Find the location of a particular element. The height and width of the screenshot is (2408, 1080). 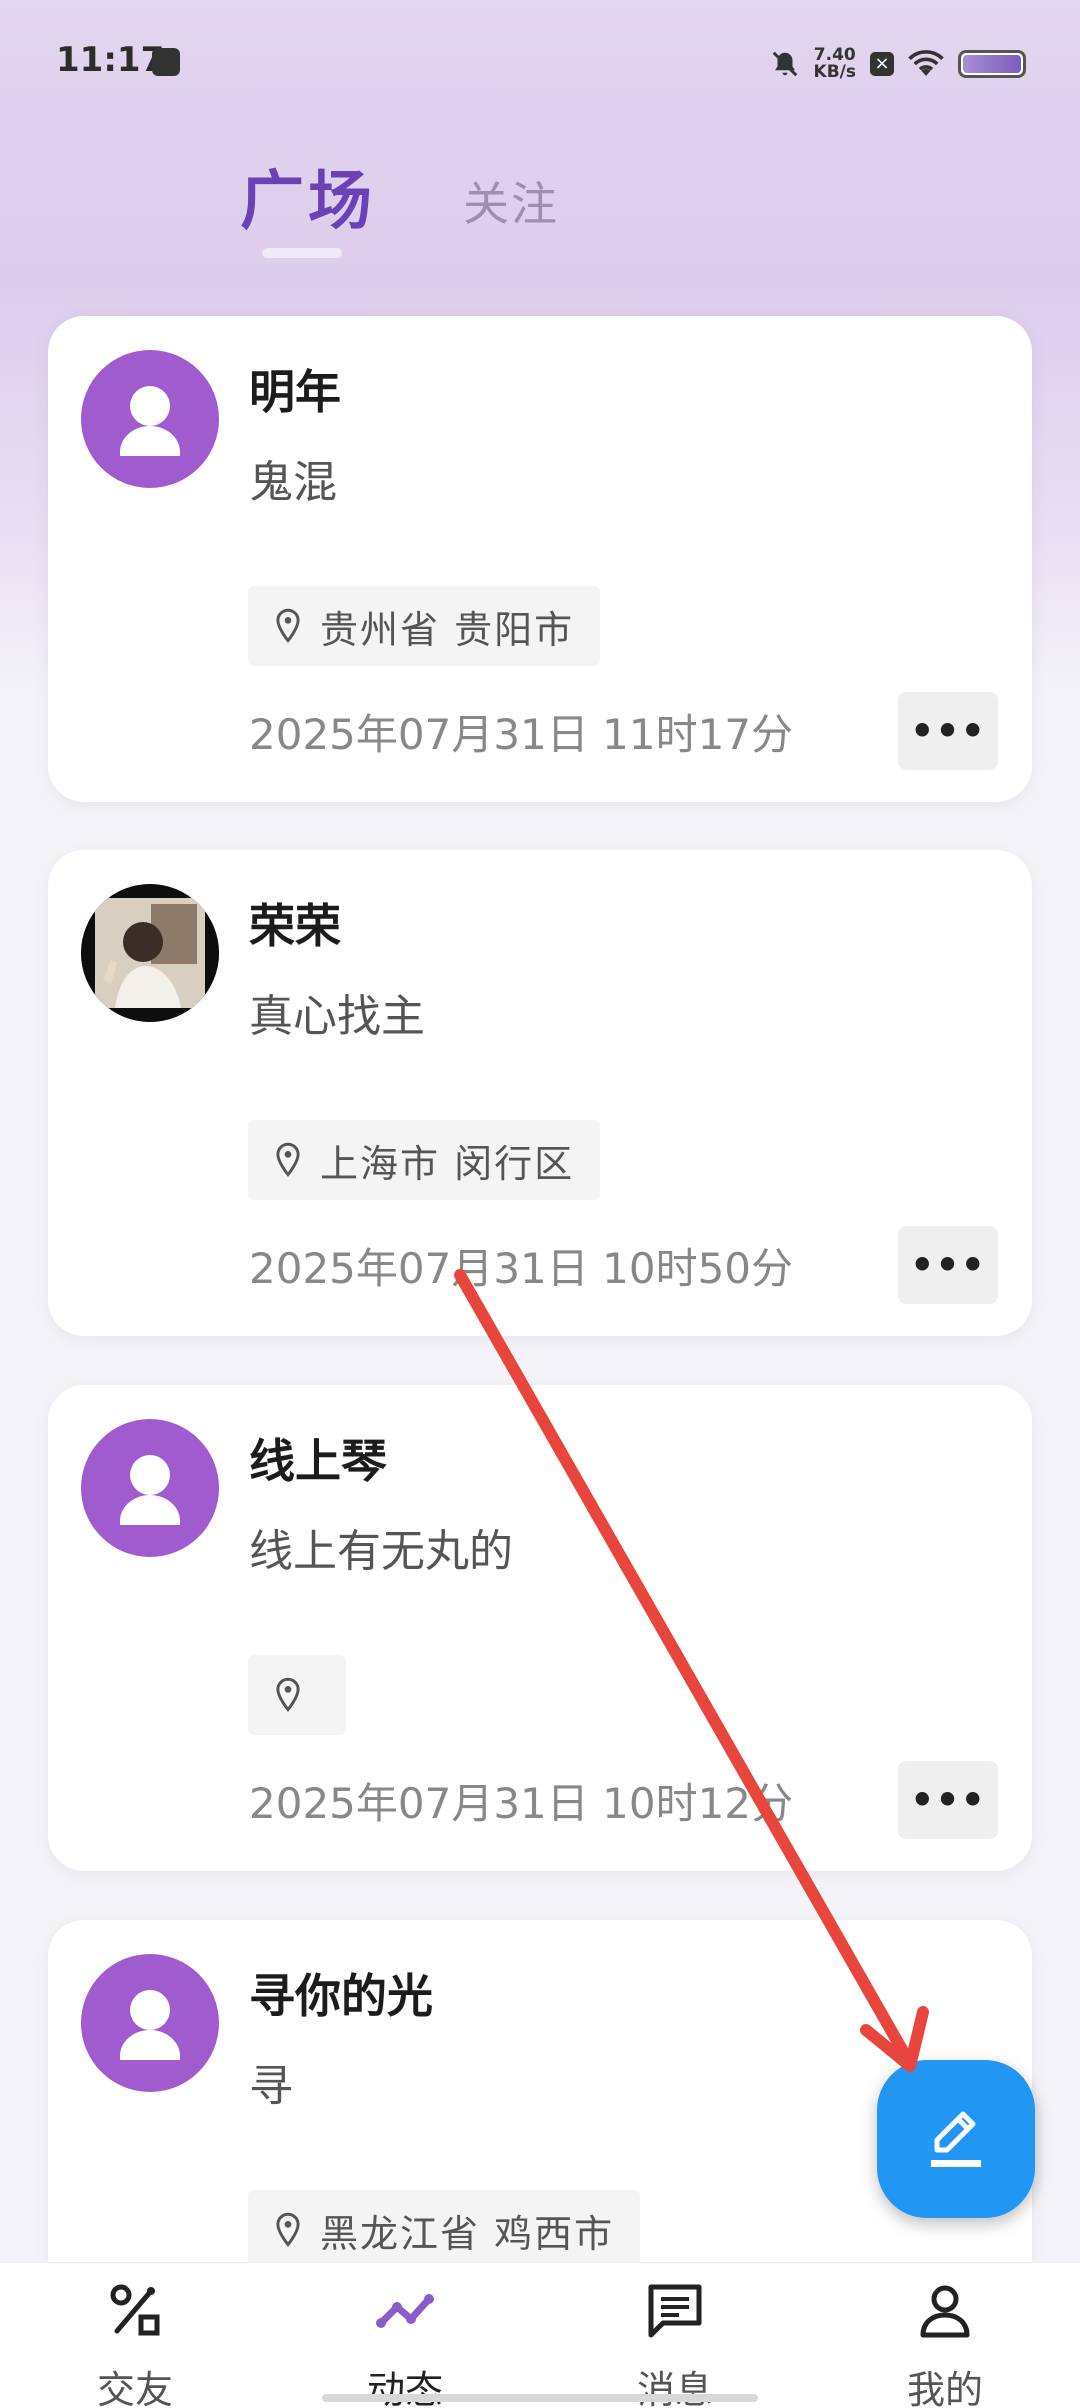

nav-moments: 动态 is located at coordinates (405, 2344).